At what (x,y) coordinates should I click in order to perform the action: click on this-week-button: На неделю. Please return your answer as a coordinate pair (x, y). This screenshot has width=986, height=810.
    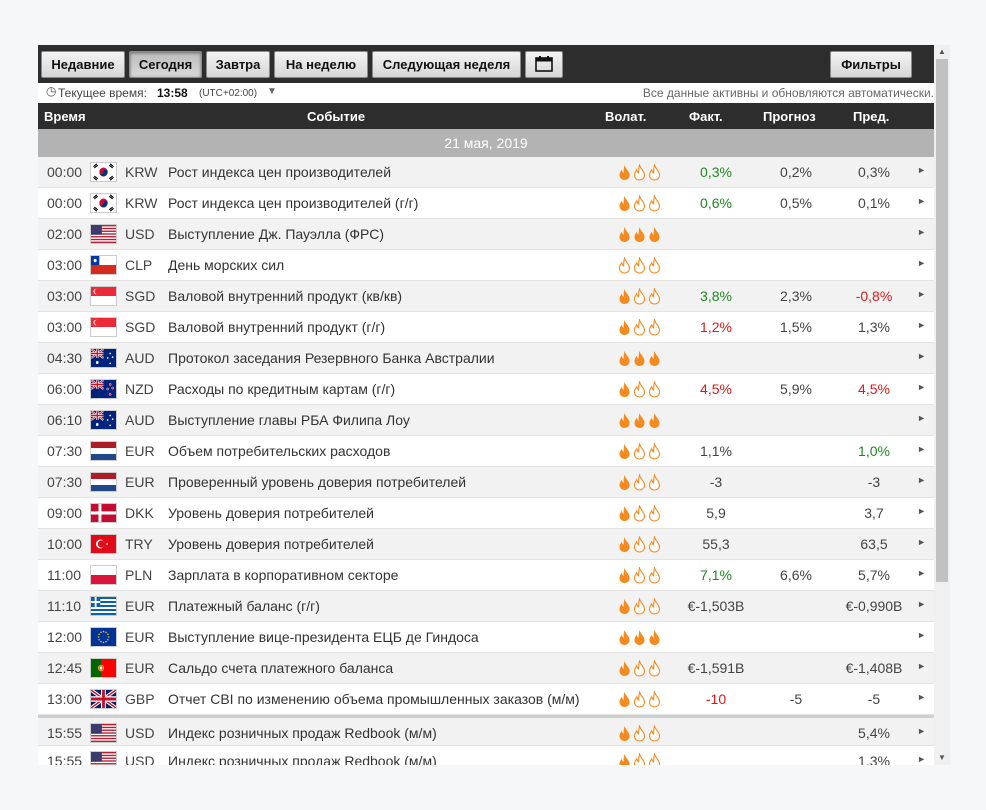
    Looking at the image, I should click on (321, 64).